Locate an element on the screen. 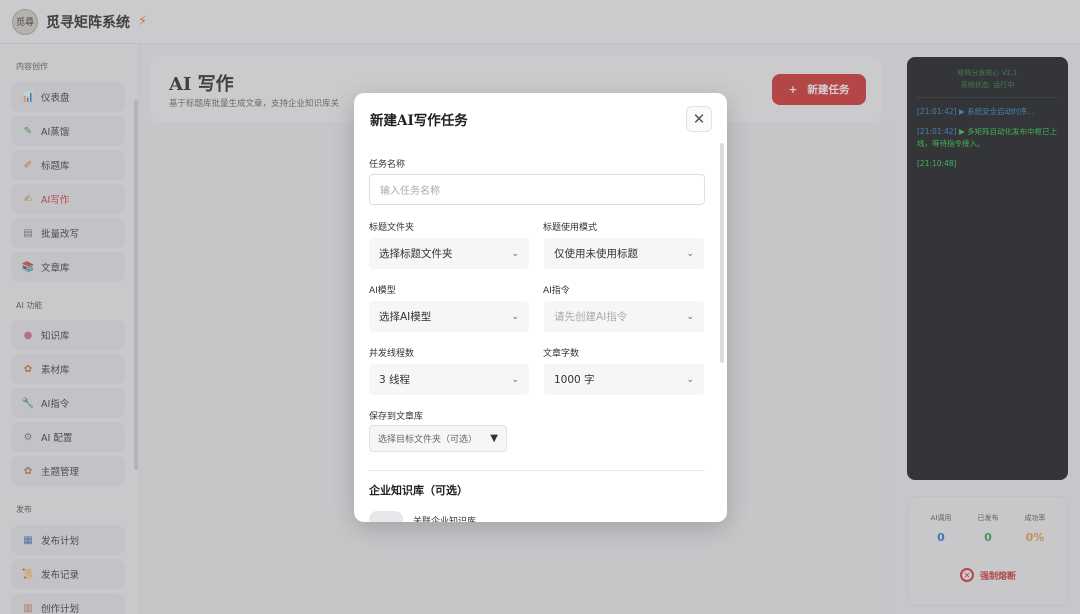 Image resolution: width=1080 pixels, height=614 pixels. save-folder-select: 选择目标文件夹（可选） ▼ is located at coordinates (438, 438).